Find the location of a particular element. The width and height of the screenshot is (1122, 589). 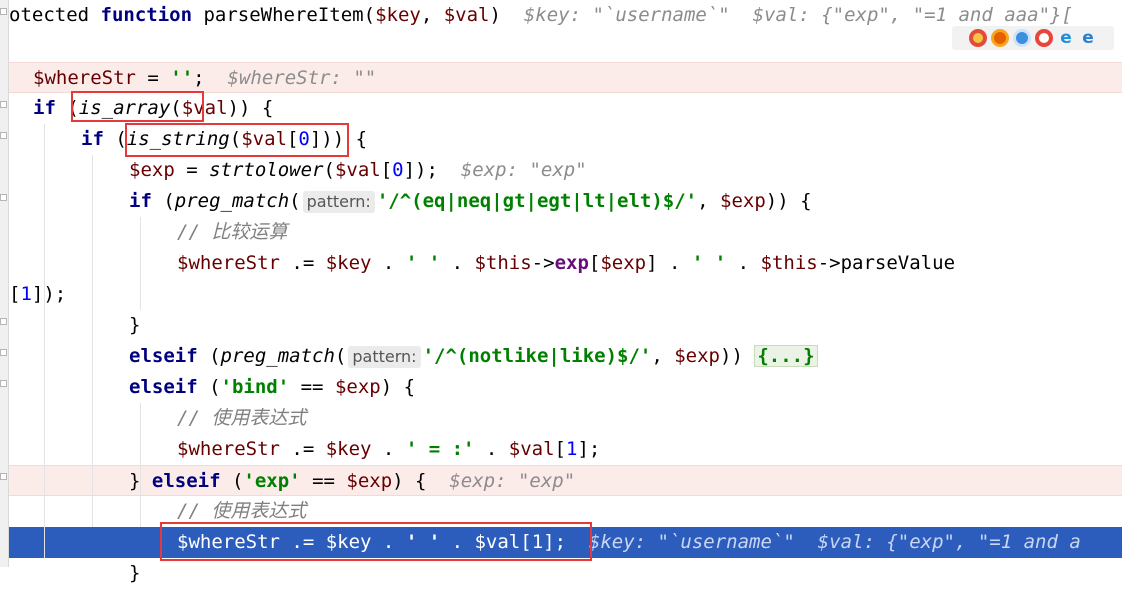

code-token: ) { is located at coordinates (398, 387).